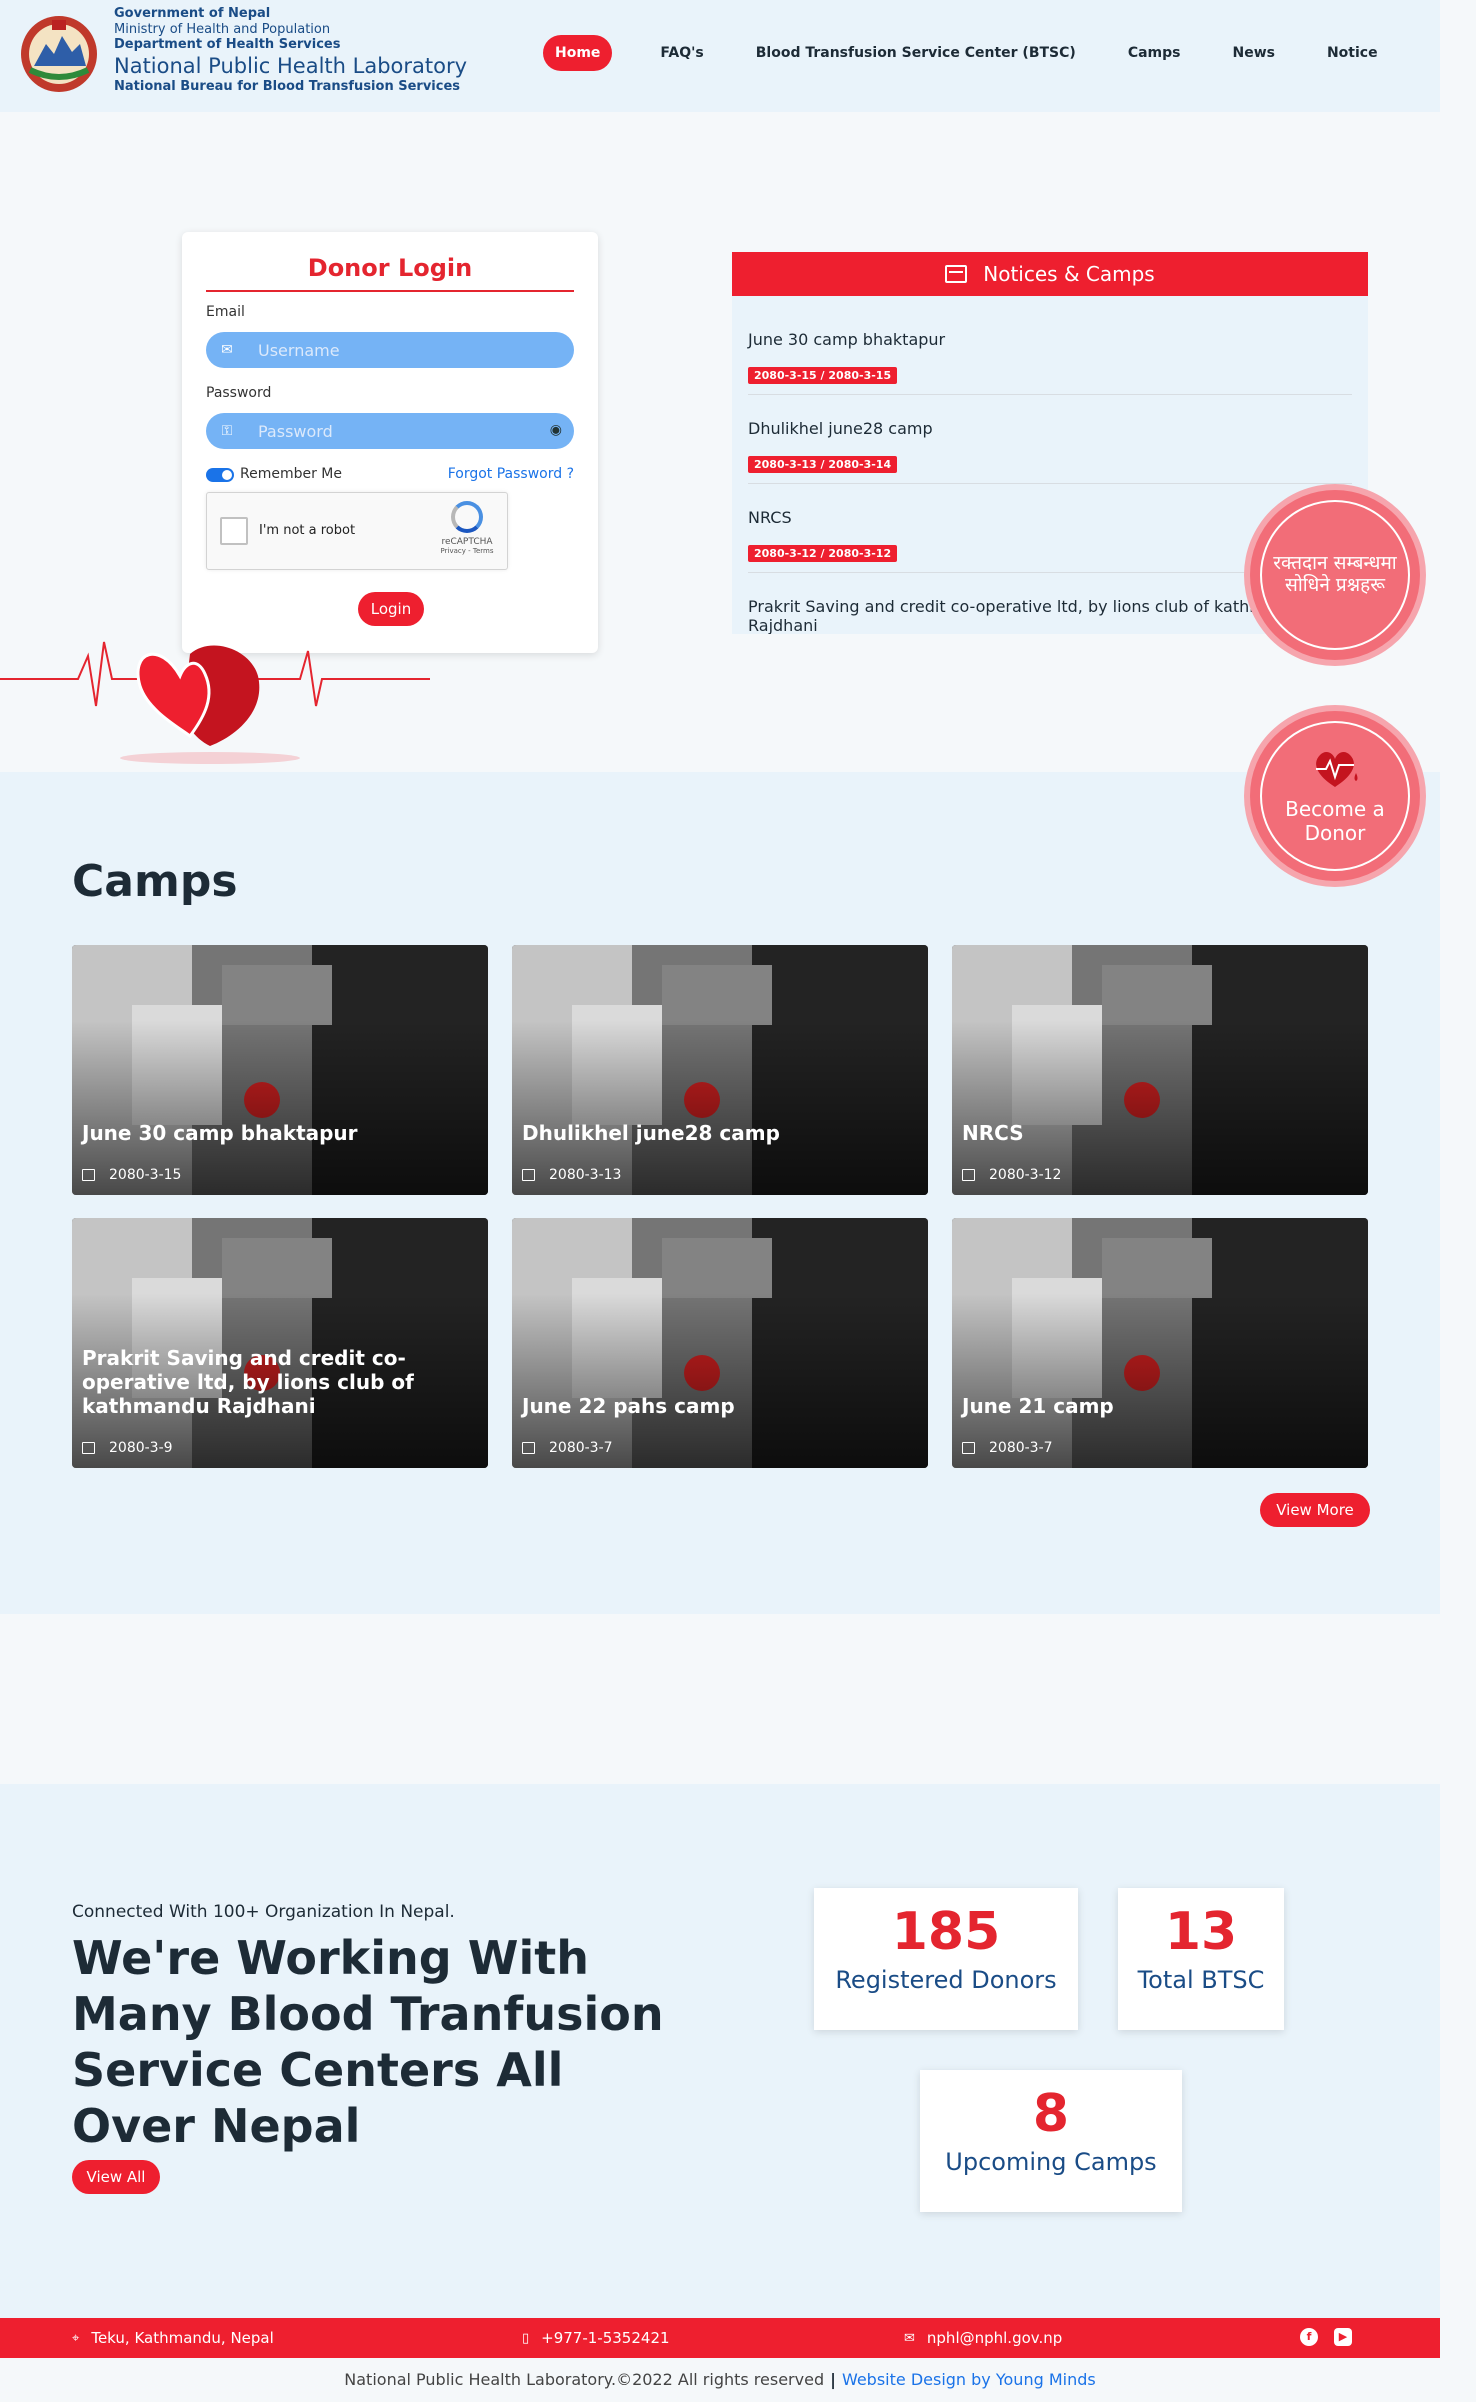 The image size is (1476, 2402). Describe the element at coordinates (299, 350) in the screenshot. I see `username-placeholder: Username` at that location.